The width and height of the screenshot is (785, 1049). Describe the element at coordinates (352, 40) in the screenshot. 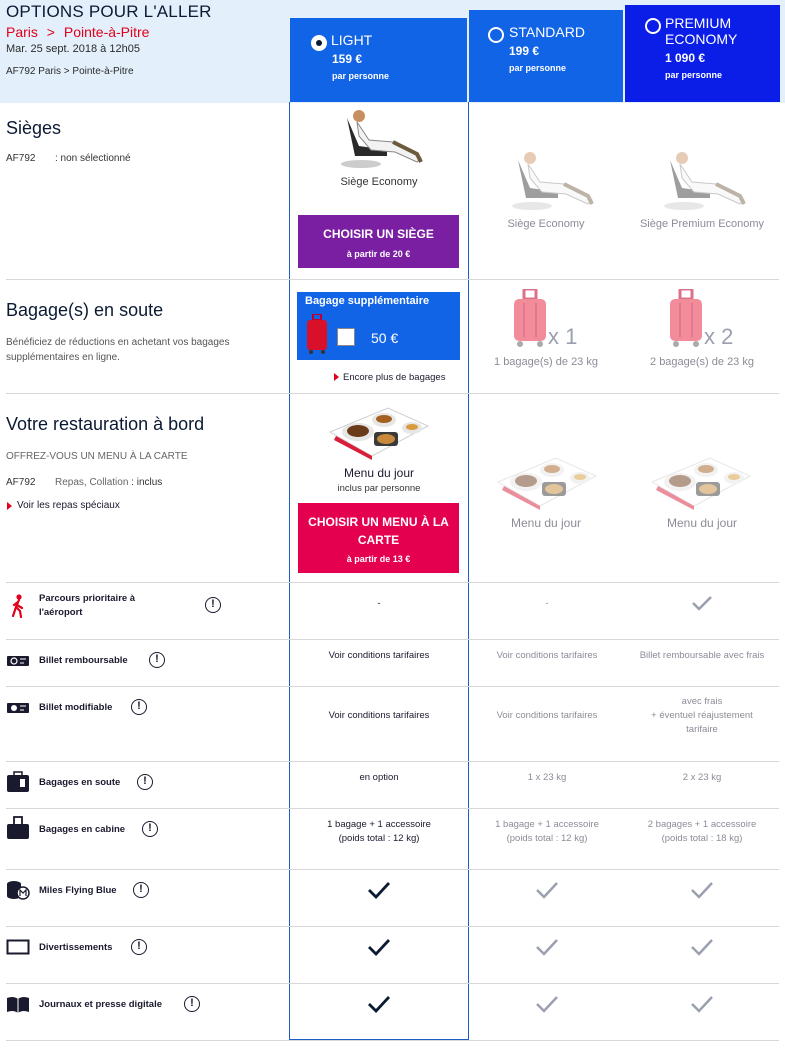

I see `fare-name-light: LIGHT` at that location.